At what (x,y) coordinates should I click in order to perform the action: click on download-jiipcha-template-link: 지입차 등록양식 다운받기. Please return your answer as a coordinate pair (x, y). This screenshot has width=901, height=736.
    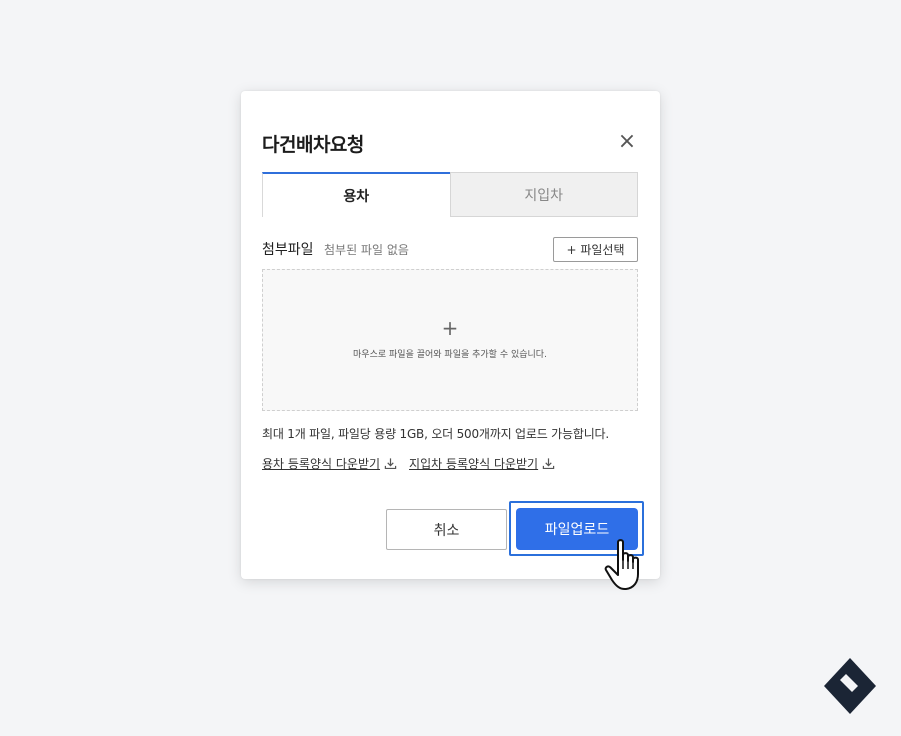
    Looking at the image, I should click on (482, 463).